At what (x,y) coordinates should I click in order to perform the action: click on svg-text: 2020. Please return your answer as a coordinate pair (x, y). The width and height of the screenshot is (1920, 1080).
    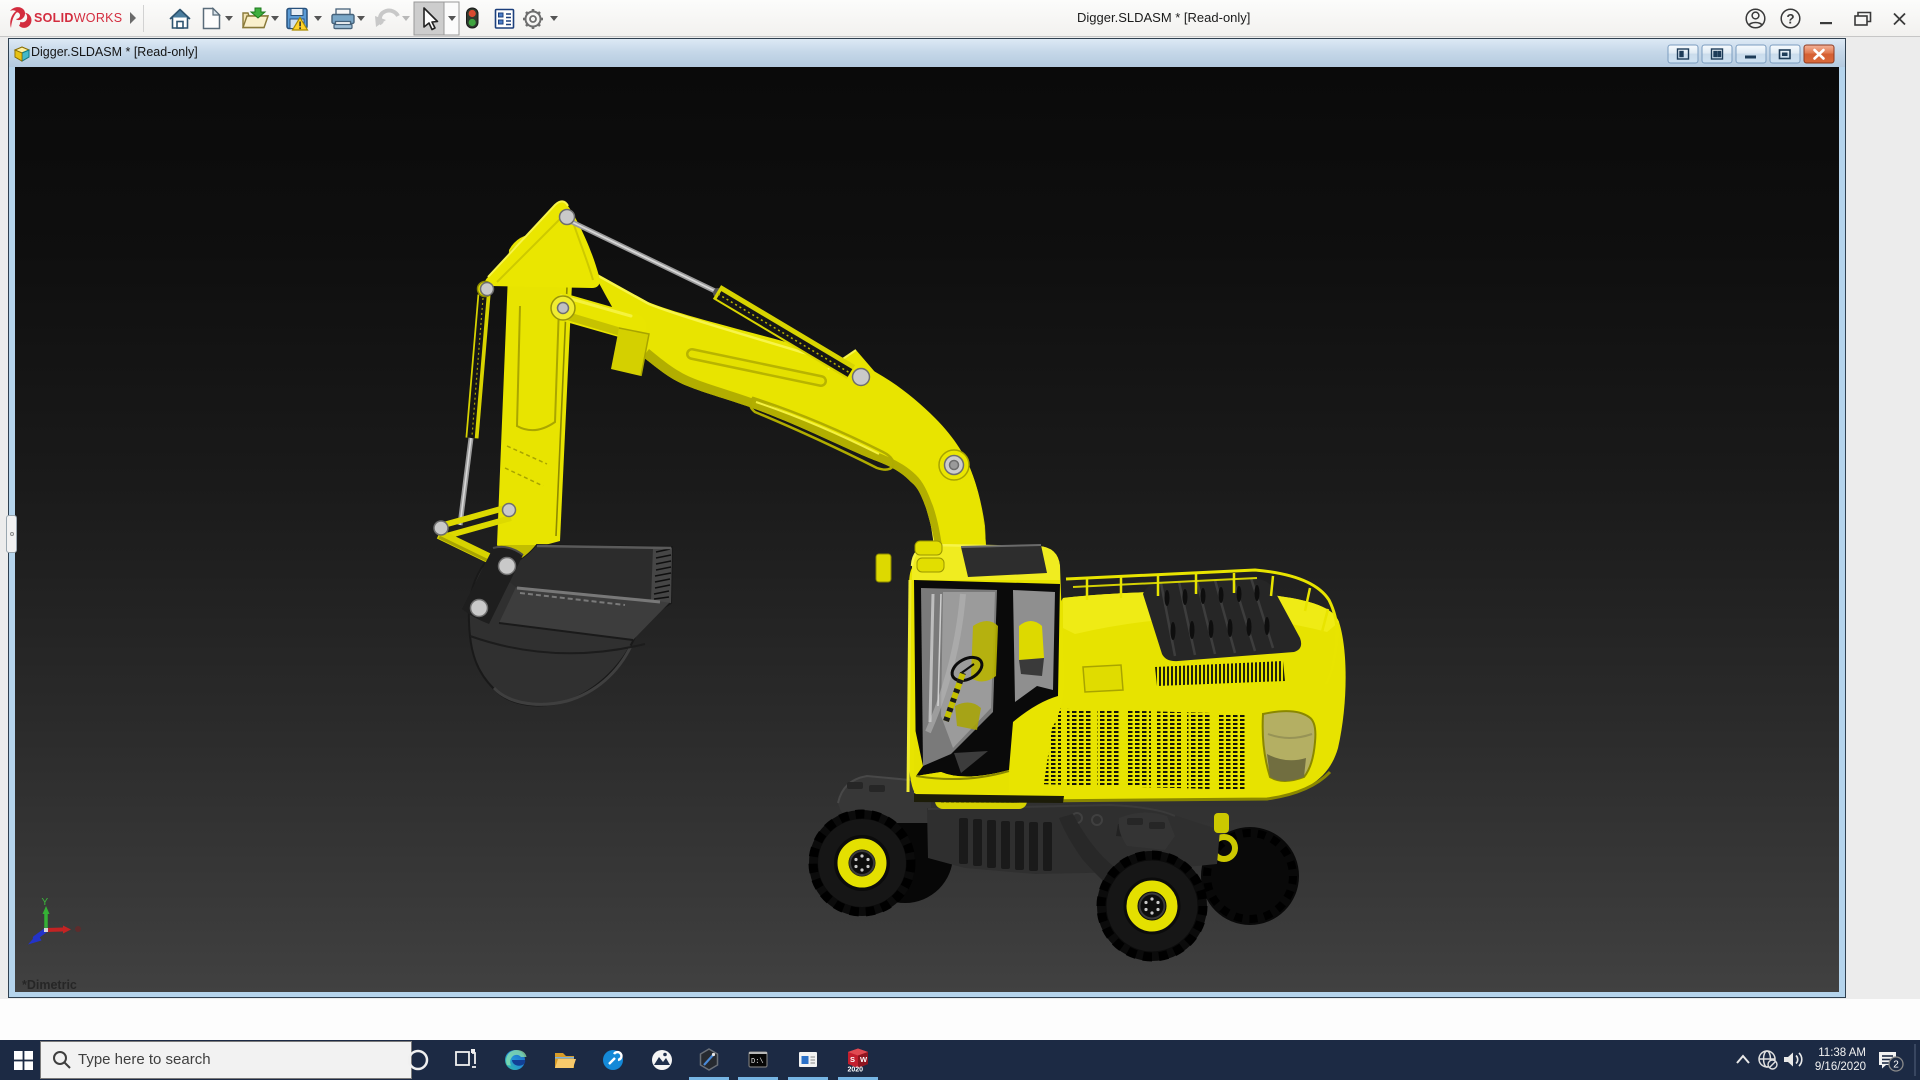
    Looking at the image, I should click on (856, 1070).